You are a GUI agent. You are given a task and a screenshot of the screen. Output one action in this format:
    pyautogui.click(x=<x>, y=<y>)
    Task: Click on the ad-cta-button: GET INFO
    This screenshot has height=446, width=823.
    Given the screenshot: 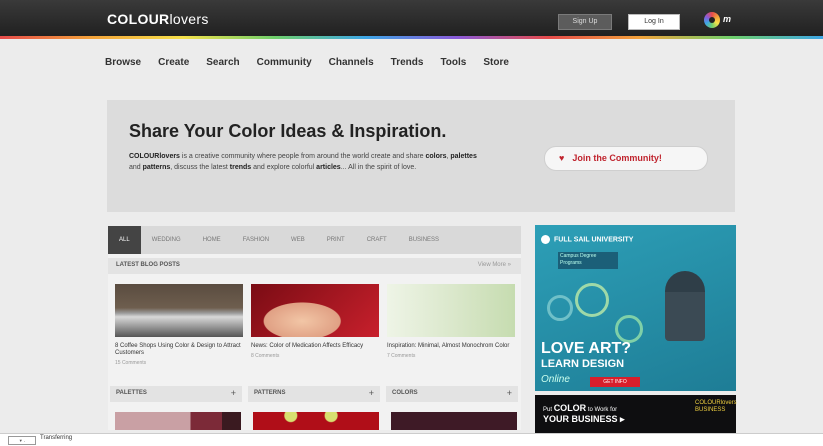 What is the action you would take?
    pyautogui.click(x=615, y=382)
    